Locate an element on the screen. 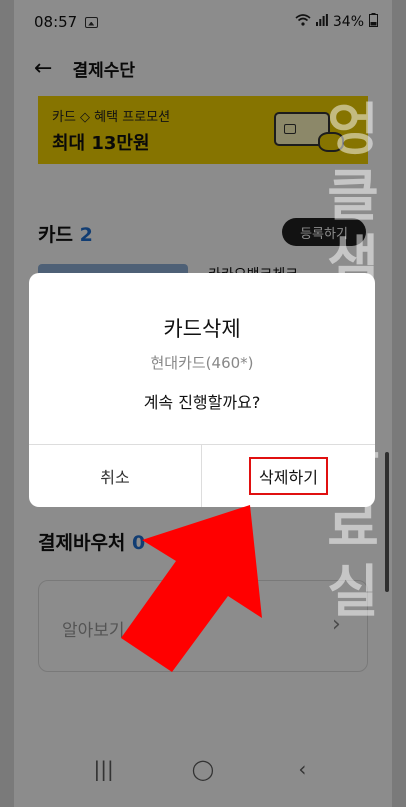 The width and height of the screenshot is (406, 807). dialog-card-name: 현대카드(460*) is located at coordinates (202, 363).